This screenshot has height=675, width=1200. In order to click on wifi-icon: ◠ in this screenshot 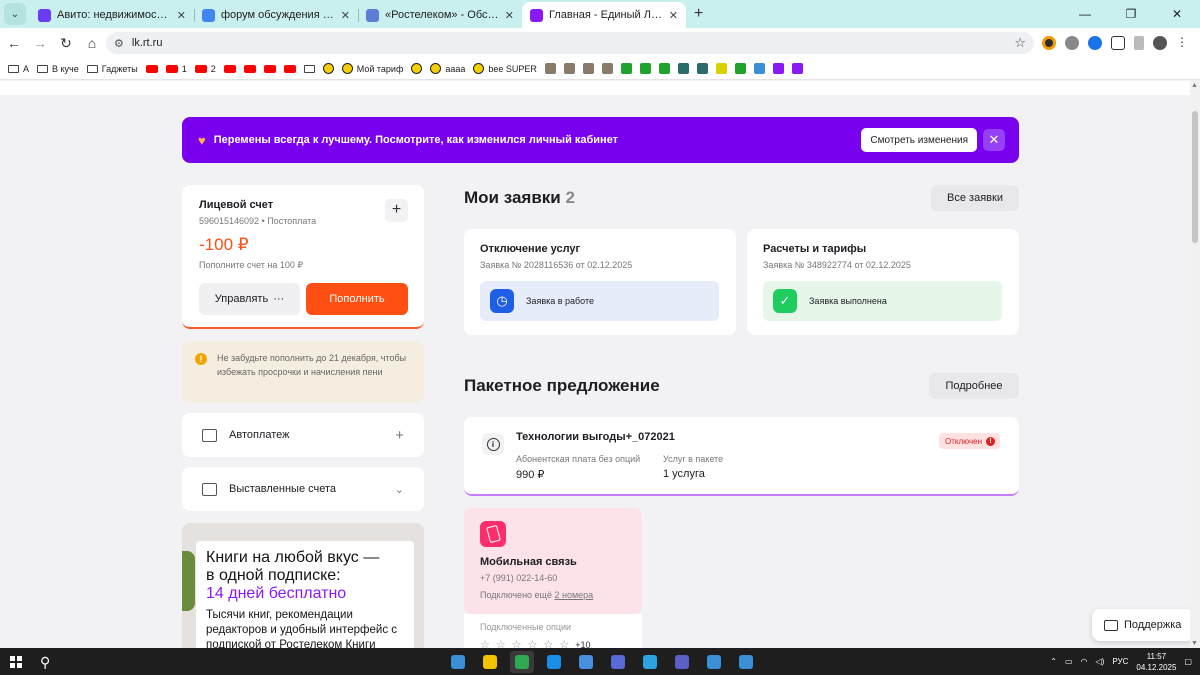, I will do `click(1084, 661)`.